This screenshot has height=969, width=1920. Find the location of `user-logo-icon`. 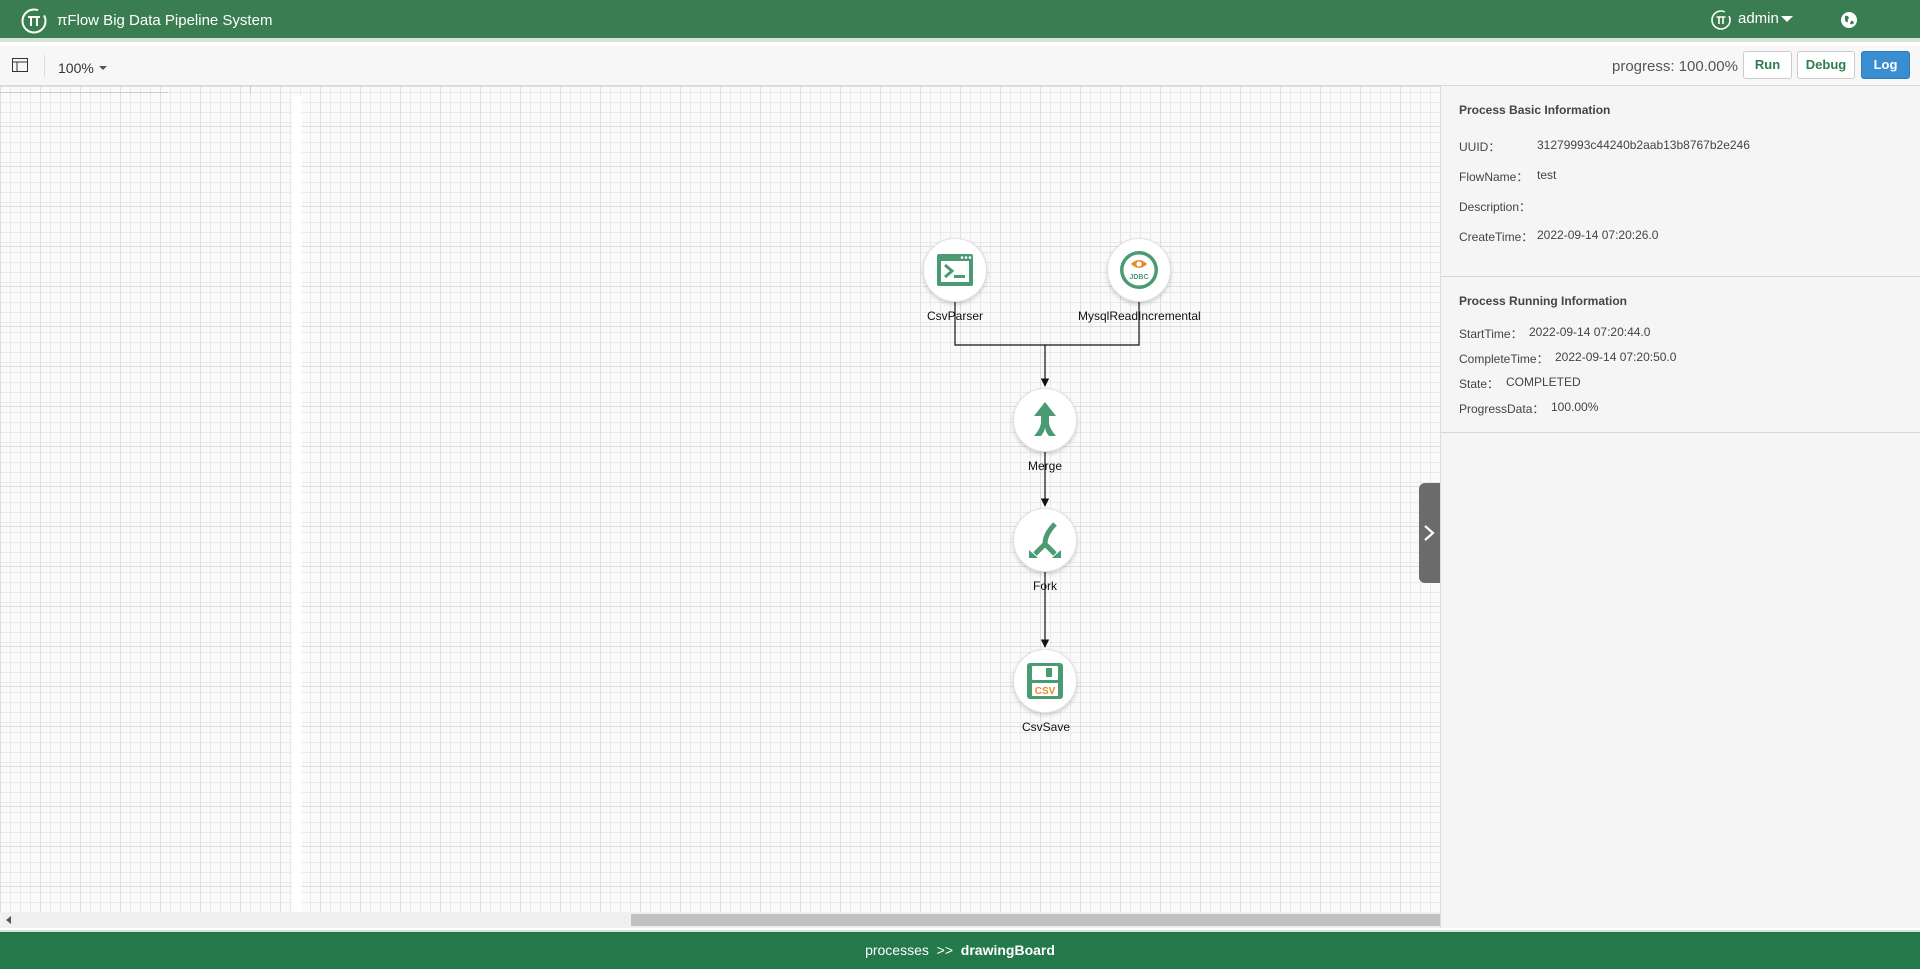

user-logo-icon is located at coordinates (1721, 20).